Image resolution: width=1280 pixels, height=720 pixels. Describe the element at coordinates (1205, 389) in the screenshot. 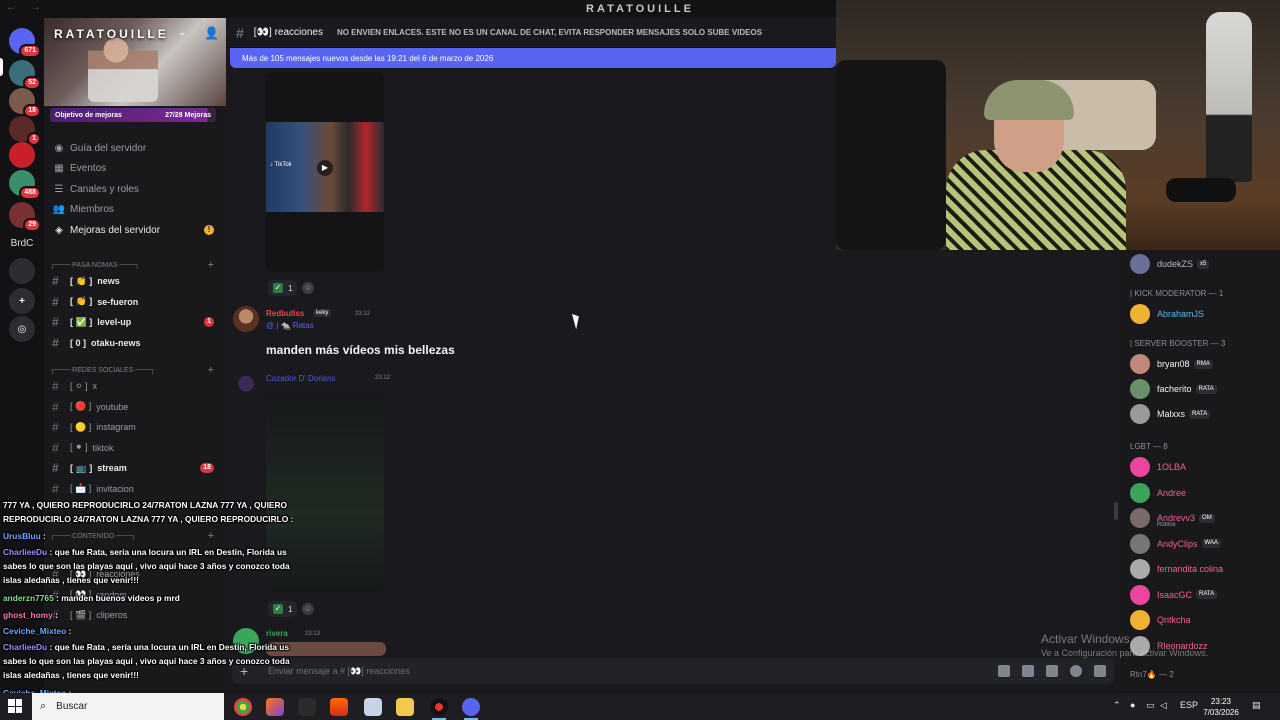

I see `member-item: facherito RATA` at that location.